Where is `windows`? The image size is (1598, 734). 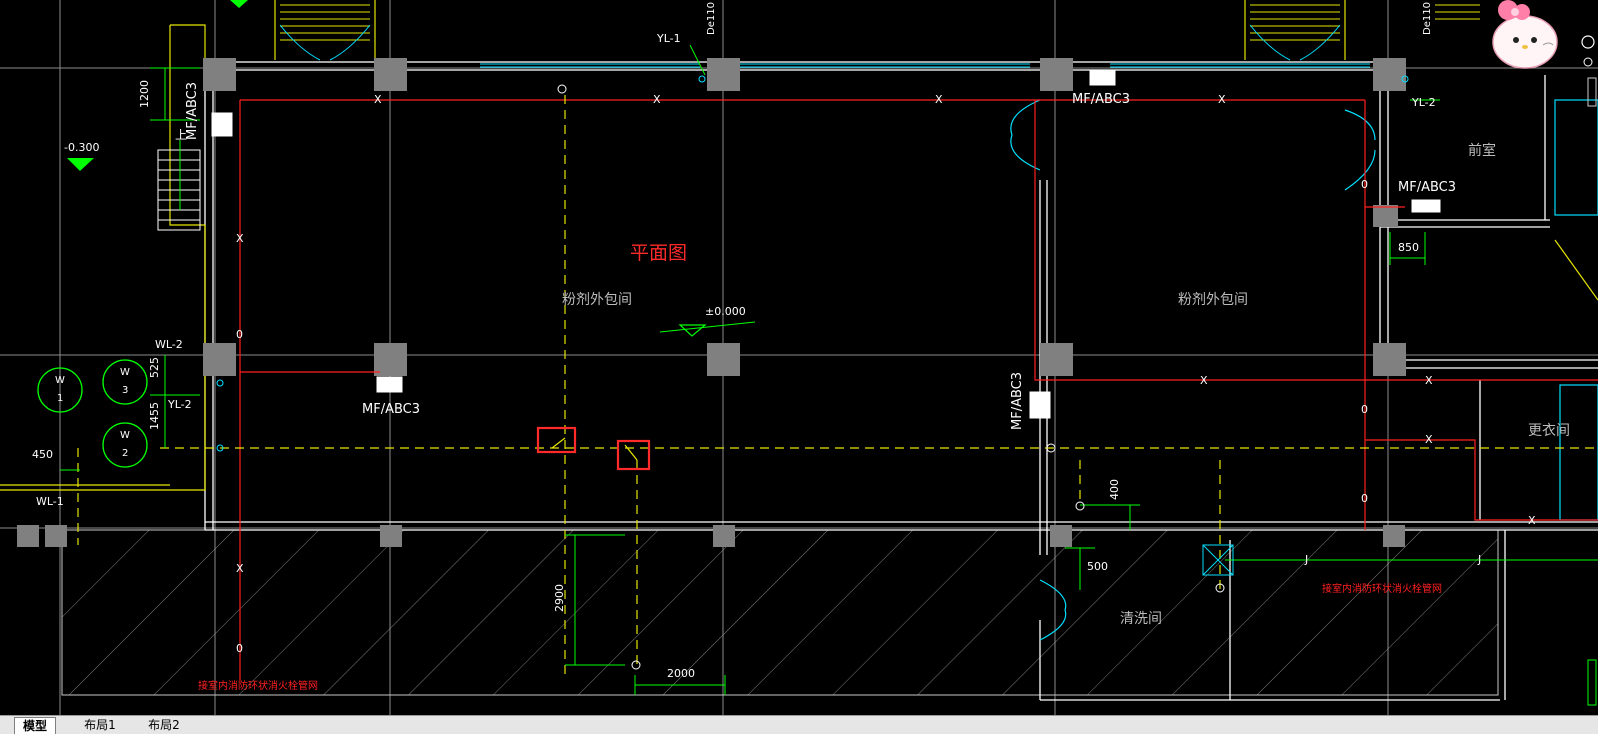
windows is located at coordinates (925, 65).